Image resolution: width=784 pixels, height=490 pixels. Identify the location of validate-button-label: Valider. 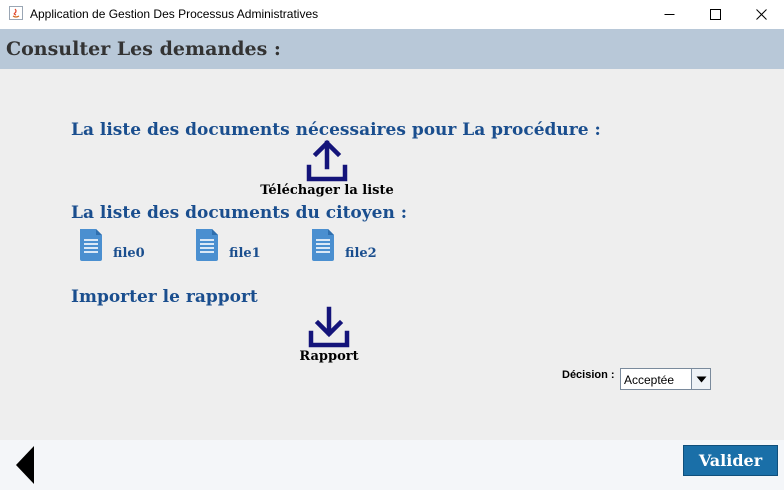
(730, 460).